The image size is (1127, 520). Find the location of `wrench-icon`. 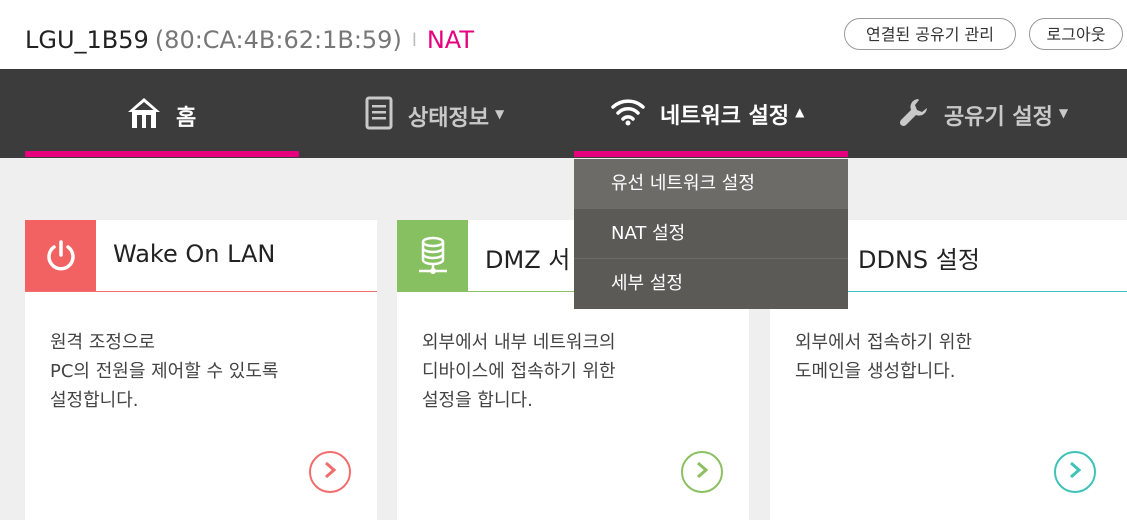

wrench-icon is located at coordinates (914, 115).